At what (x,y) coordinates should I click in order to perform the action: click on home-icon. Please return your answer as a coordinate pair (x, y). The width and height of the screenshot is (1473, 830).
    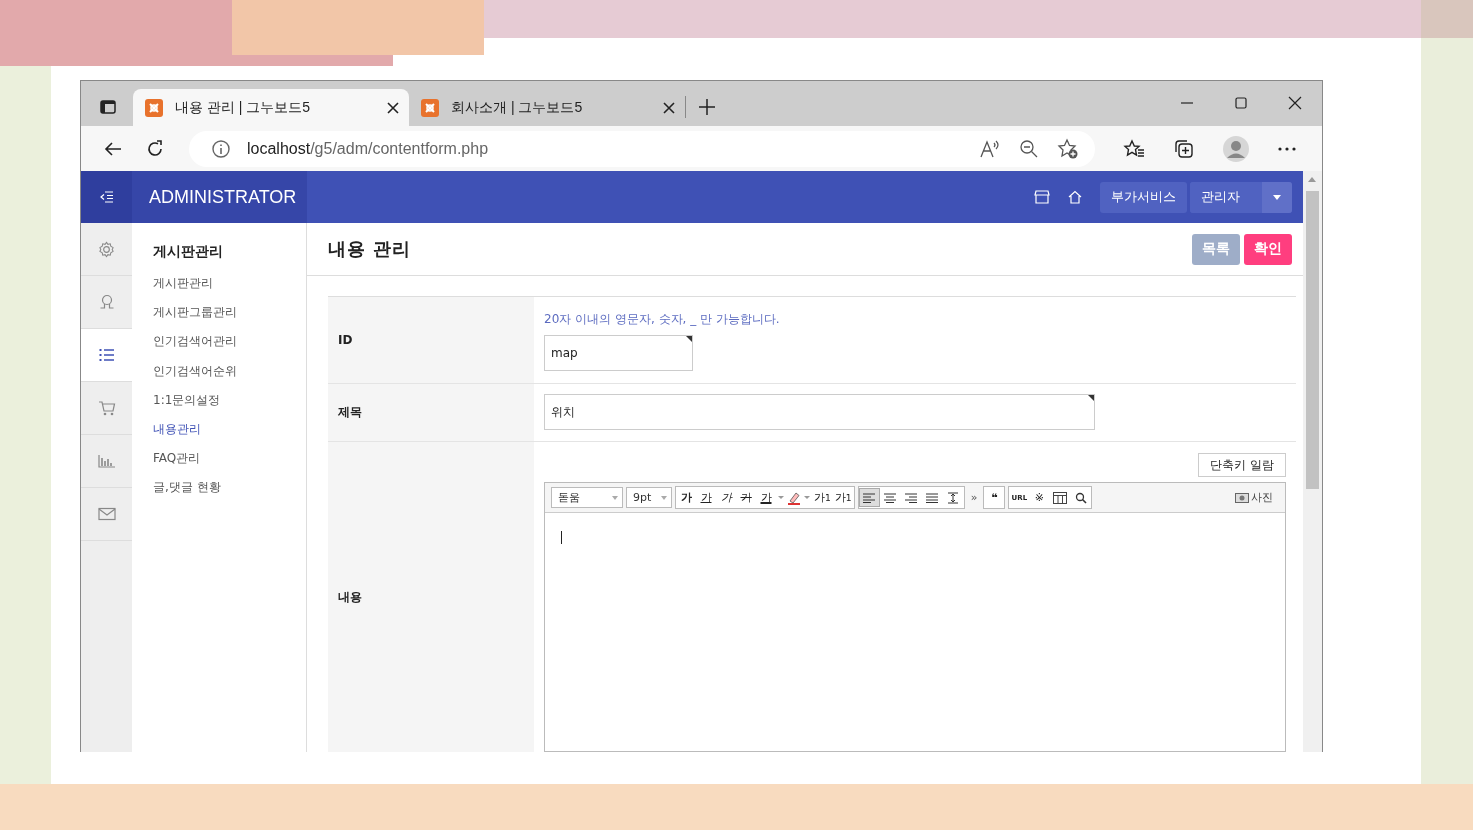
    Looking at the image, I should click on (1075, 197).